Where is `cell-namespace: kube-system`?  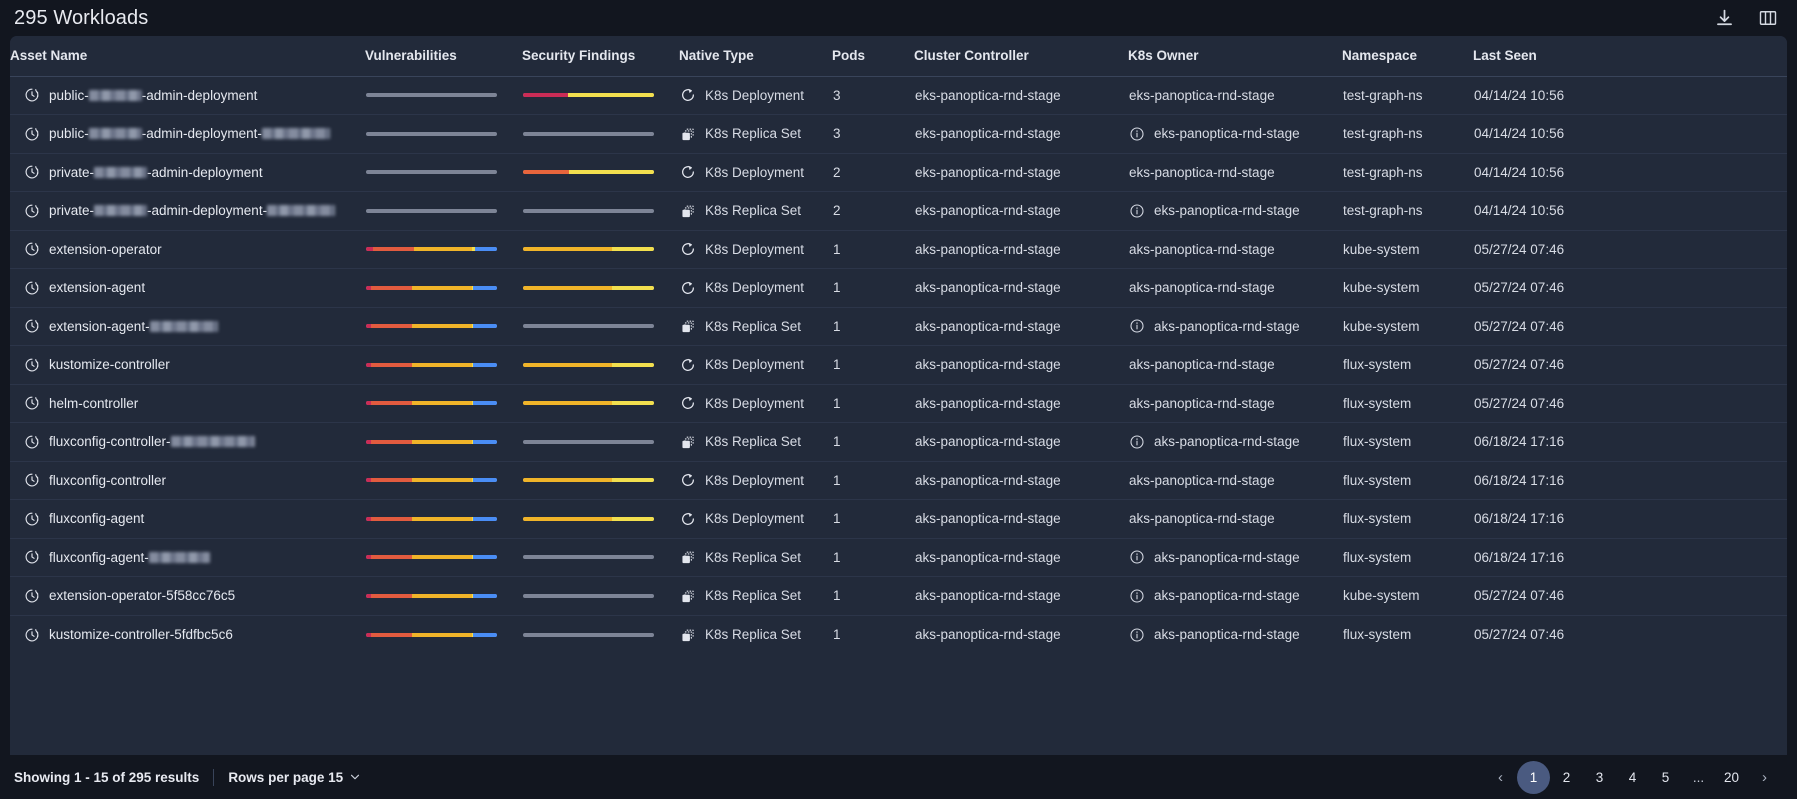
cell-namespace: kube-system is located at coordinates (1407, 249).